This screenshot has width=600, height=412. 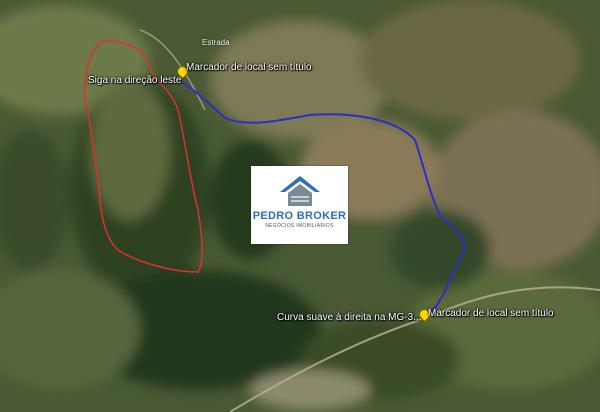 I want to click on house-logo-icon, so click(x=299, y=191).